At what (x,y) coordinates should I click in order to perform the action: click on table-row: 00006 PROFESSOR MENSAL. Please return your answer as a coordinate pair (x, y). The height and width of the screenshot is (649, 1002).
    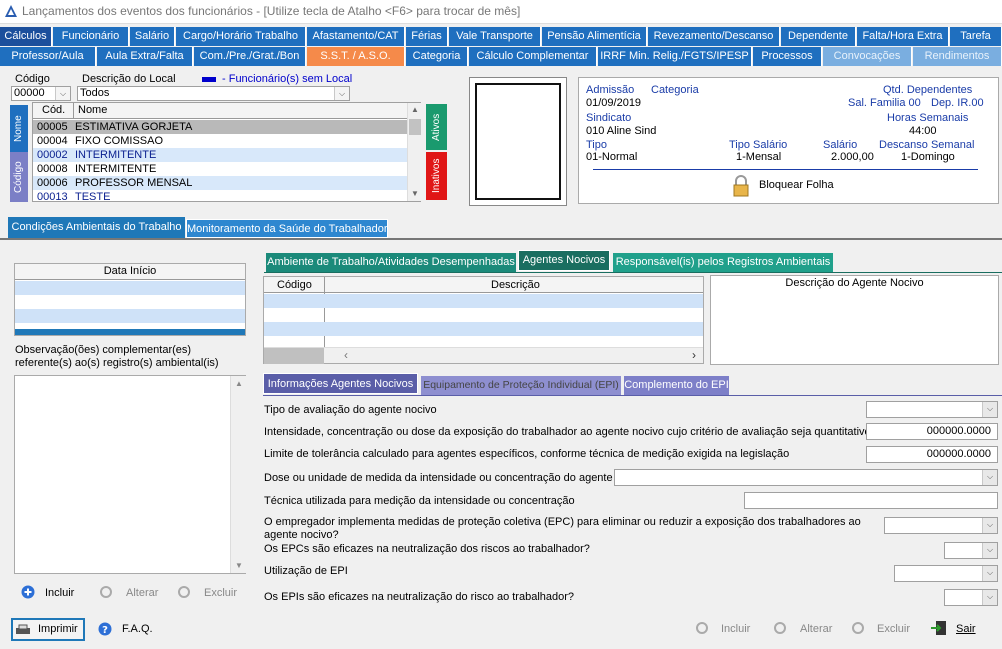
    Looking at the image, I should click on (220, 183).